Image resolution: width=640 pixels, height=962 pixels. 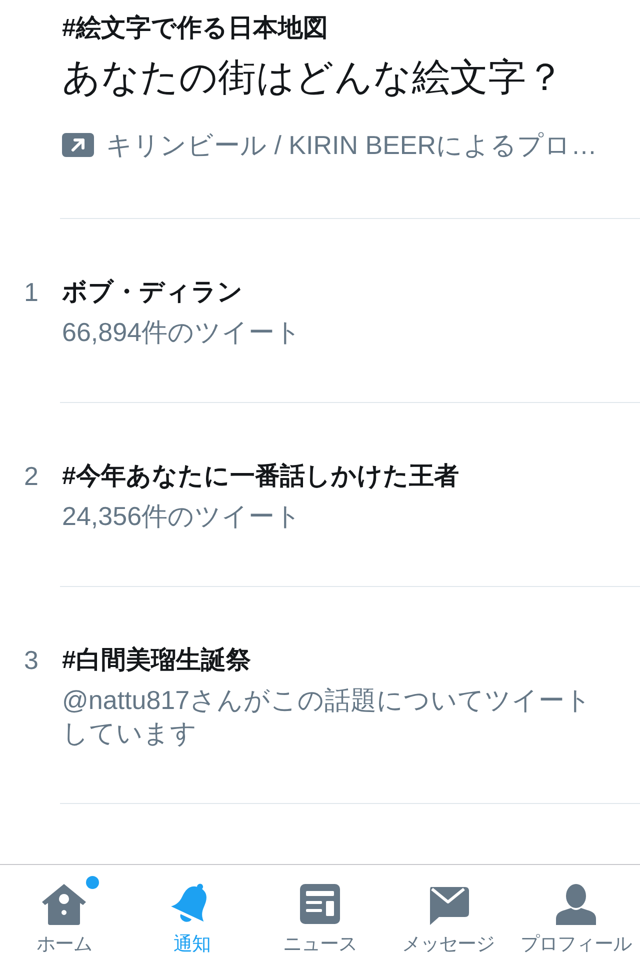 I want to click on tab-button: メッセージ, so click(x=448, y=913).